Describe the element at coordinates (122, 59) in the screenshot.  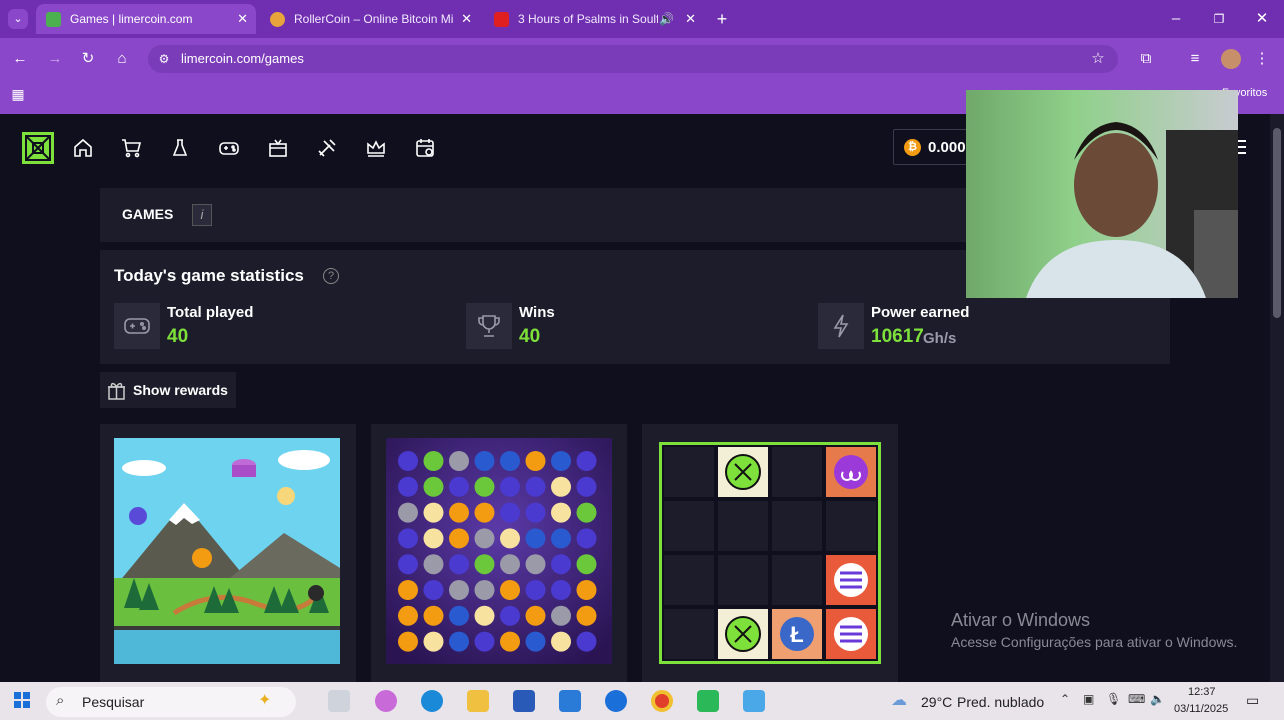
I see `home-browser-icon: ⌂` at that location.